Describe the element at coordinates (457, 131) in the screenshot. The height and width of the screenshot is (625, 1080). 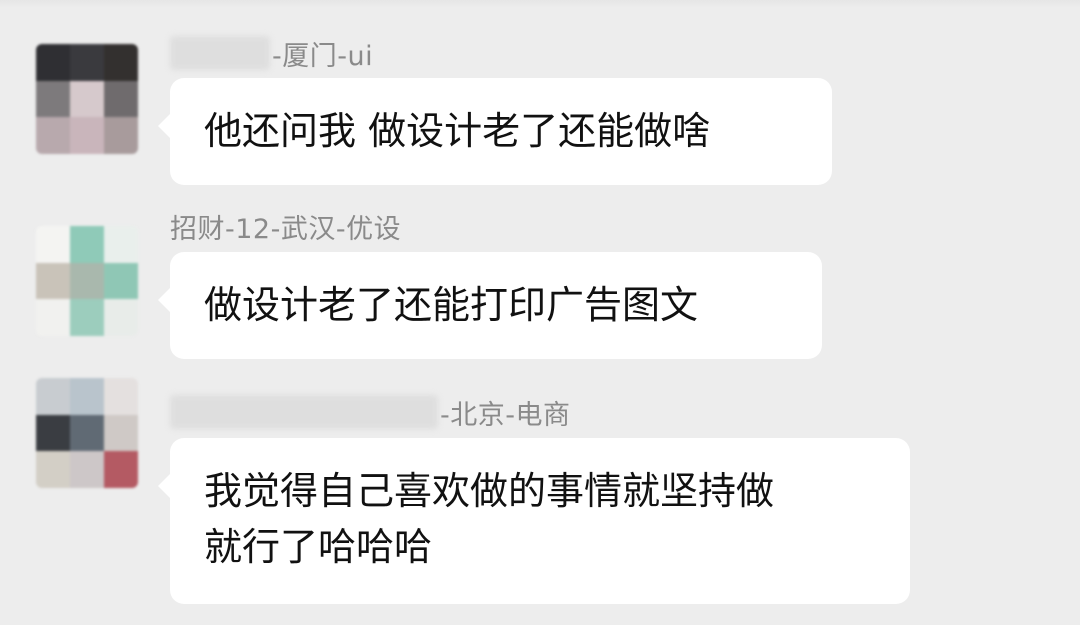
I see `message-text: 他还问我 做设计老了还能做啥` at that location.